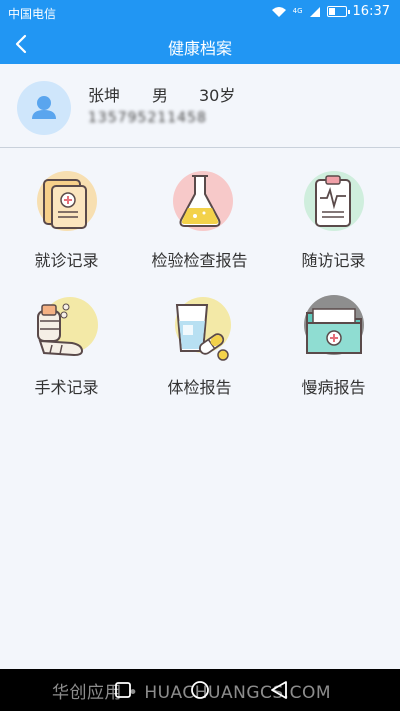 The width and height of the screenshot is (400, 711). What do you see at coordinates (147, 118) in the screenshot?
I see `patient-phone: 135795211458` at bounding box center [147, 118].